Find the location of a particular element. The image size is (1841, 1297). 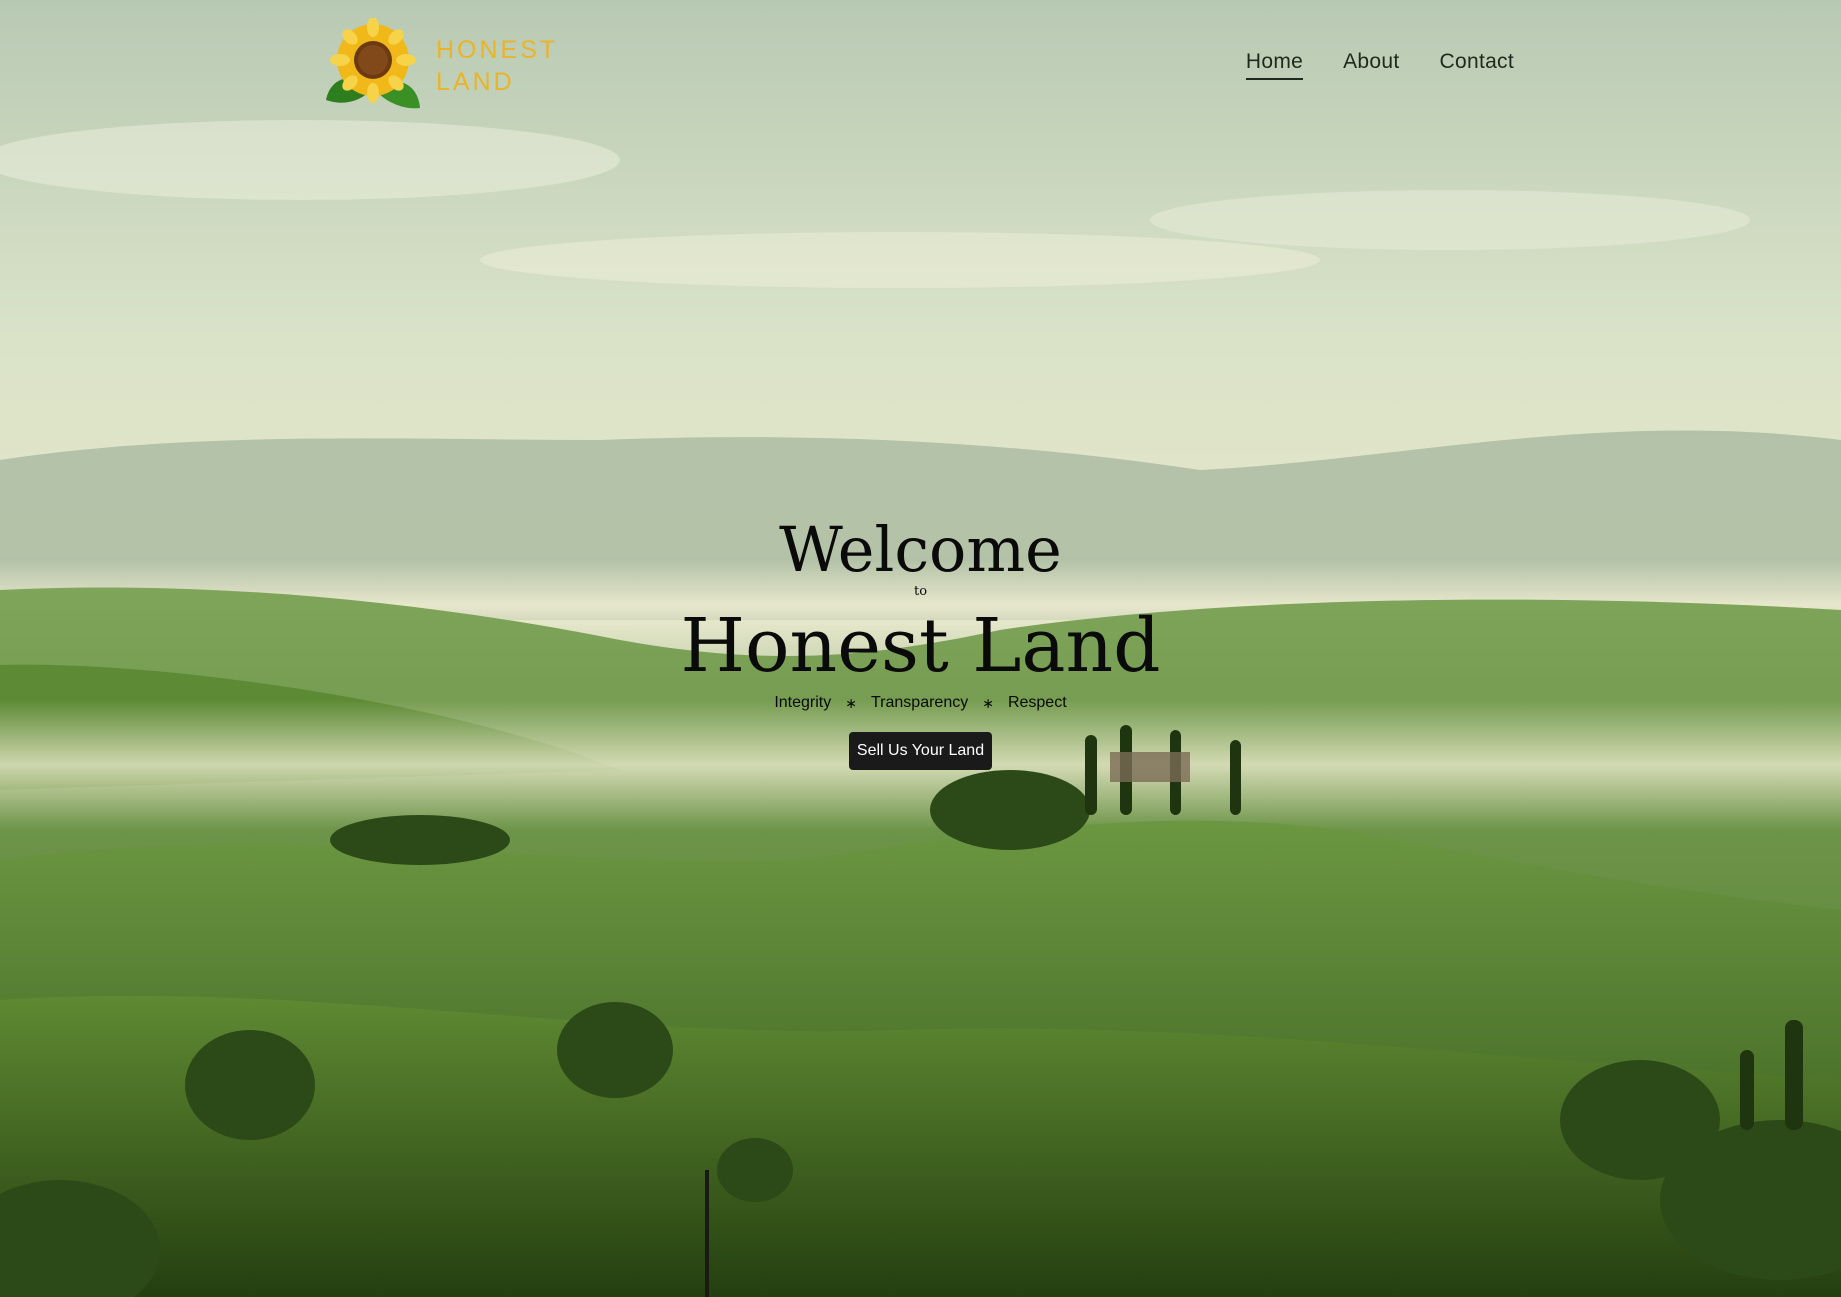

hero-to-text: to is located at coordinates (920, 591).